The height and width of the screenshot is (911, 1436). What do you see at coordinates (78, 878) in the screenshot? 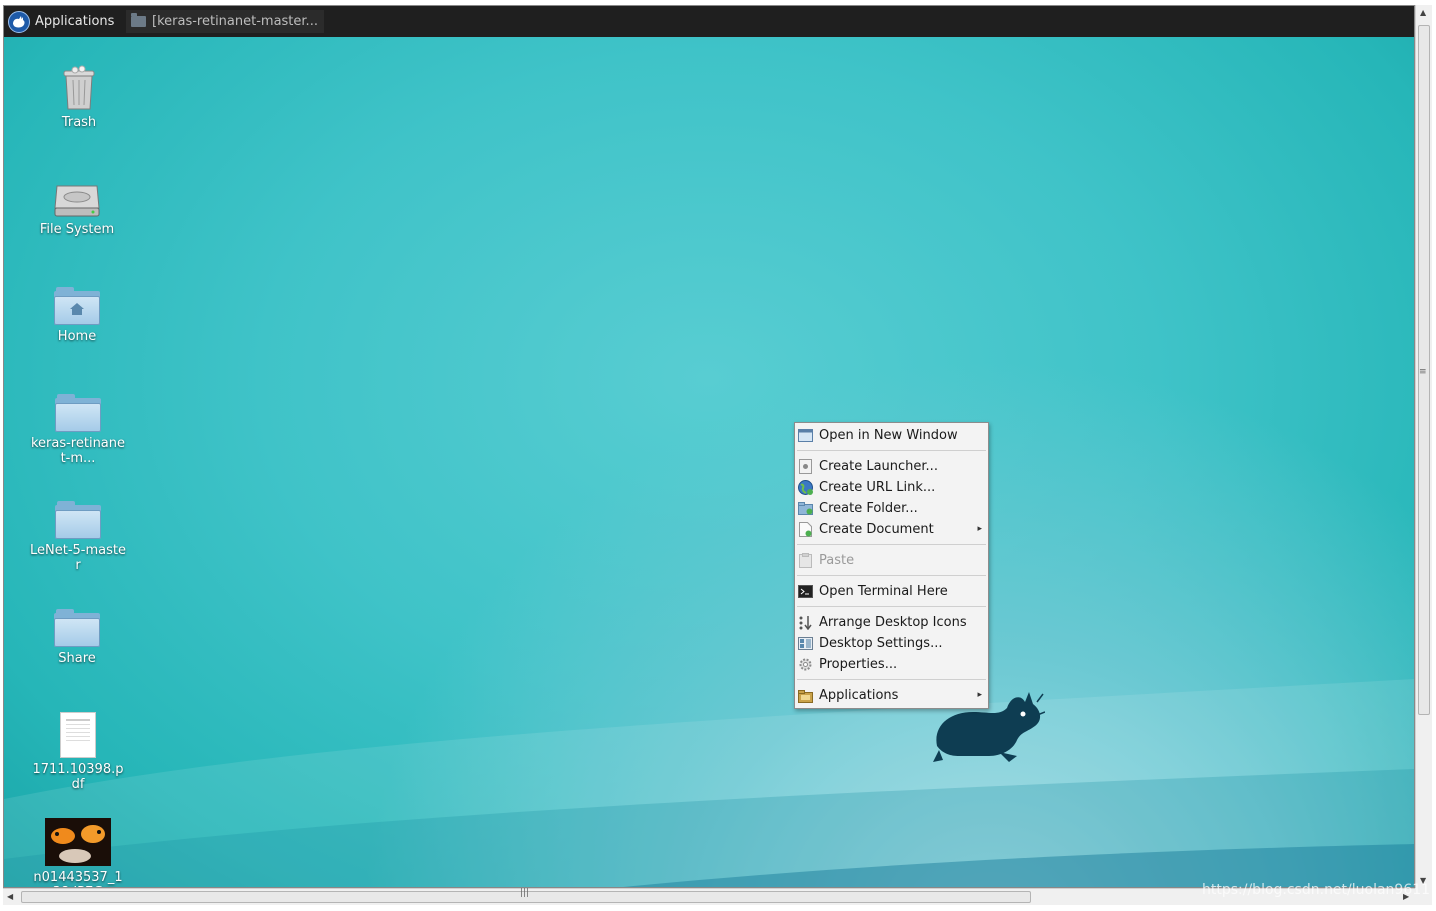
I see `desktop-icon-label: n01443537_138.JPEG` at bounding box center [78, 878].